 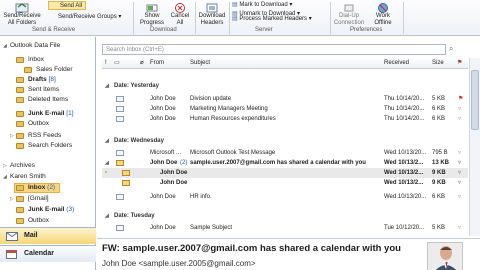 I want to click on column-from: From, so click(x=157, y=63).